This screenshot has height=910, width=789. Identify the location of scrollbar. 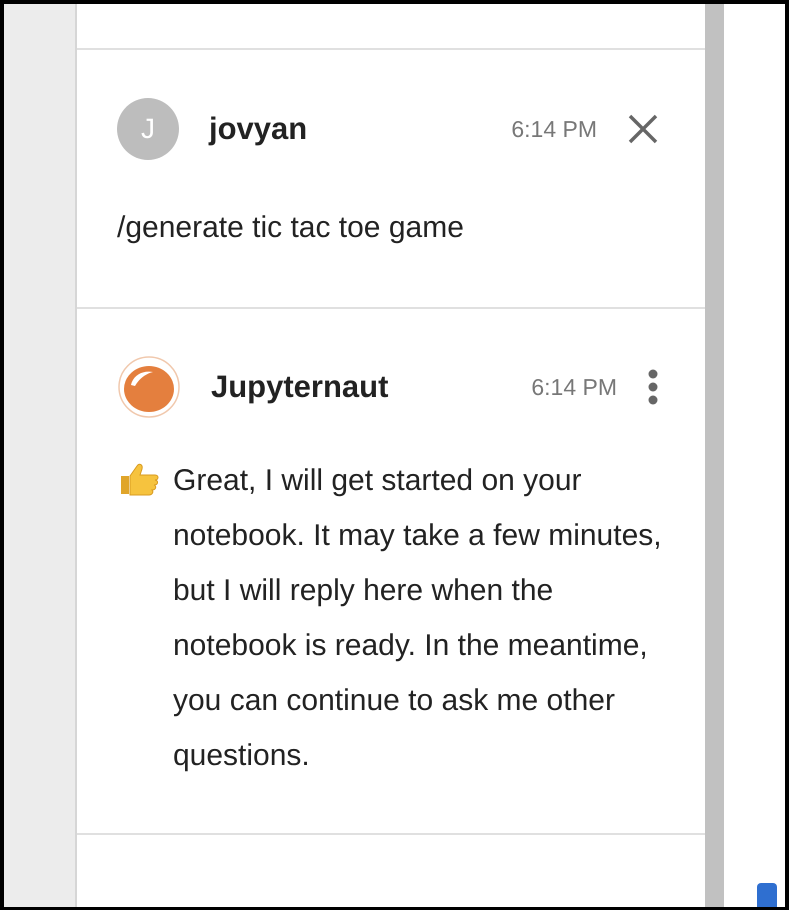
(714, 455).